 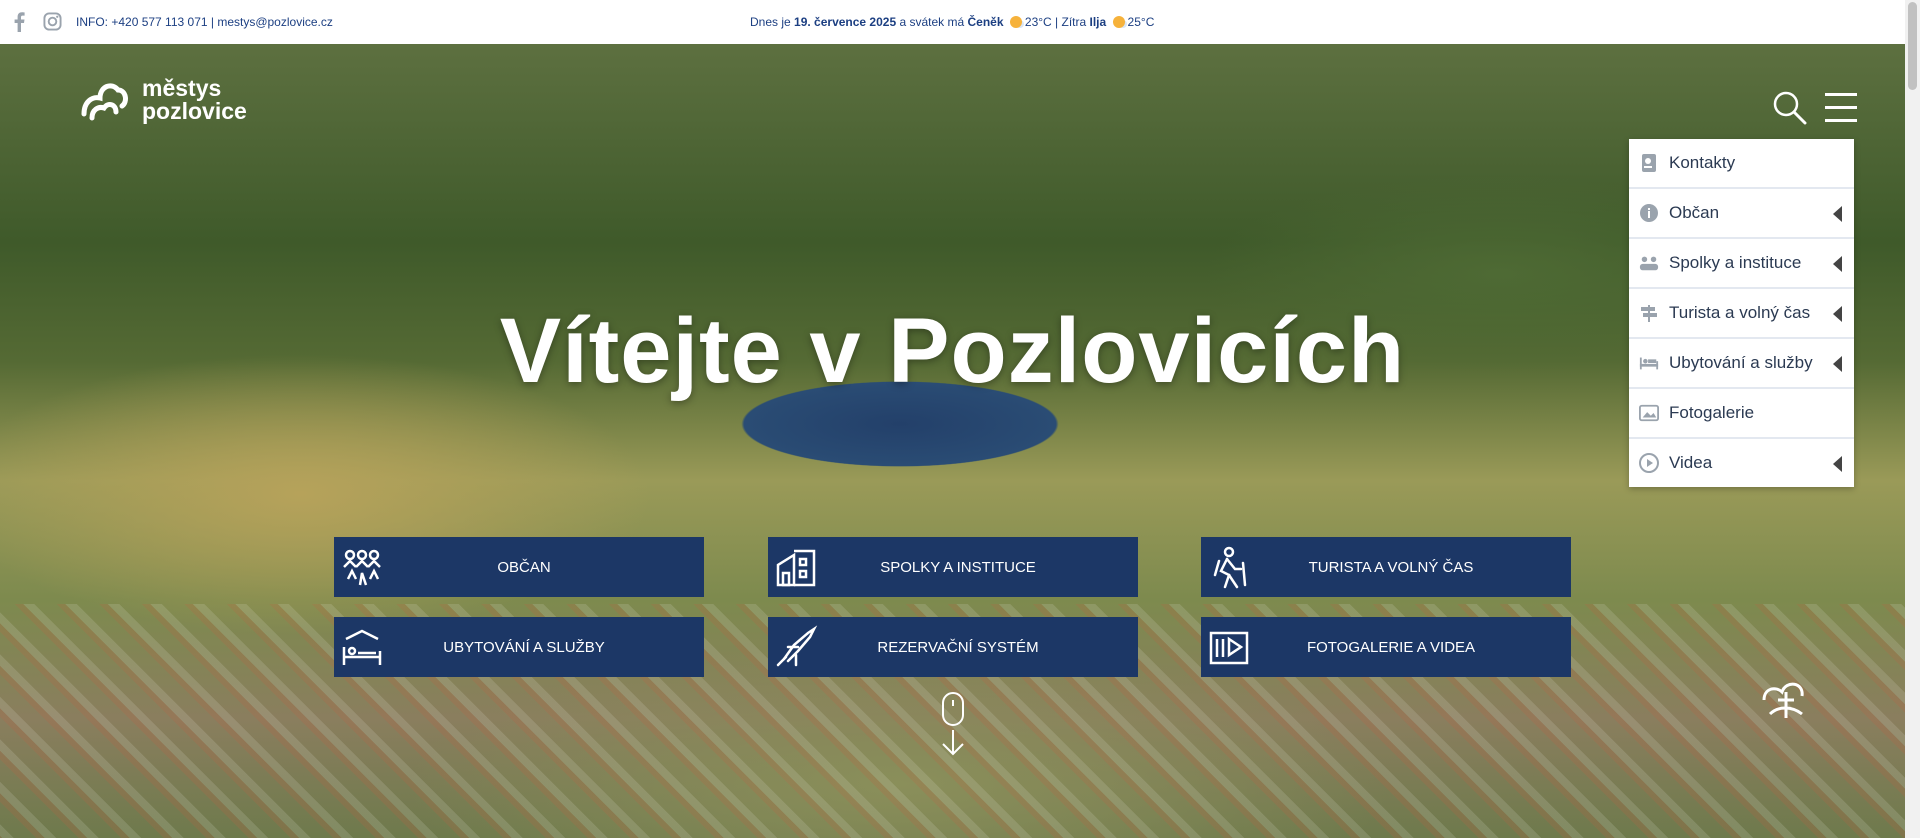 What do you see at coordinates (796, 568) in the screenshot?
I see `building-icon` at bounding box center [796, 568].